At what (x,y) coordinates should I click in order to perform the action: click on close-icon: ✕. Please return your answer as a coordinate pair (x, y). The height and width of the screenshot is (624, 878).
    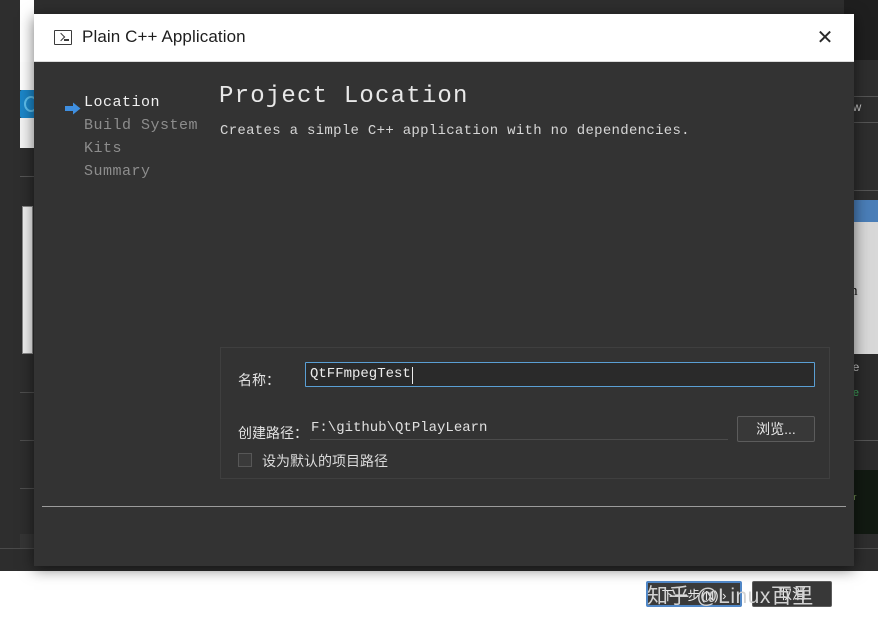
    Looking at the image, I should click on (825, 37).